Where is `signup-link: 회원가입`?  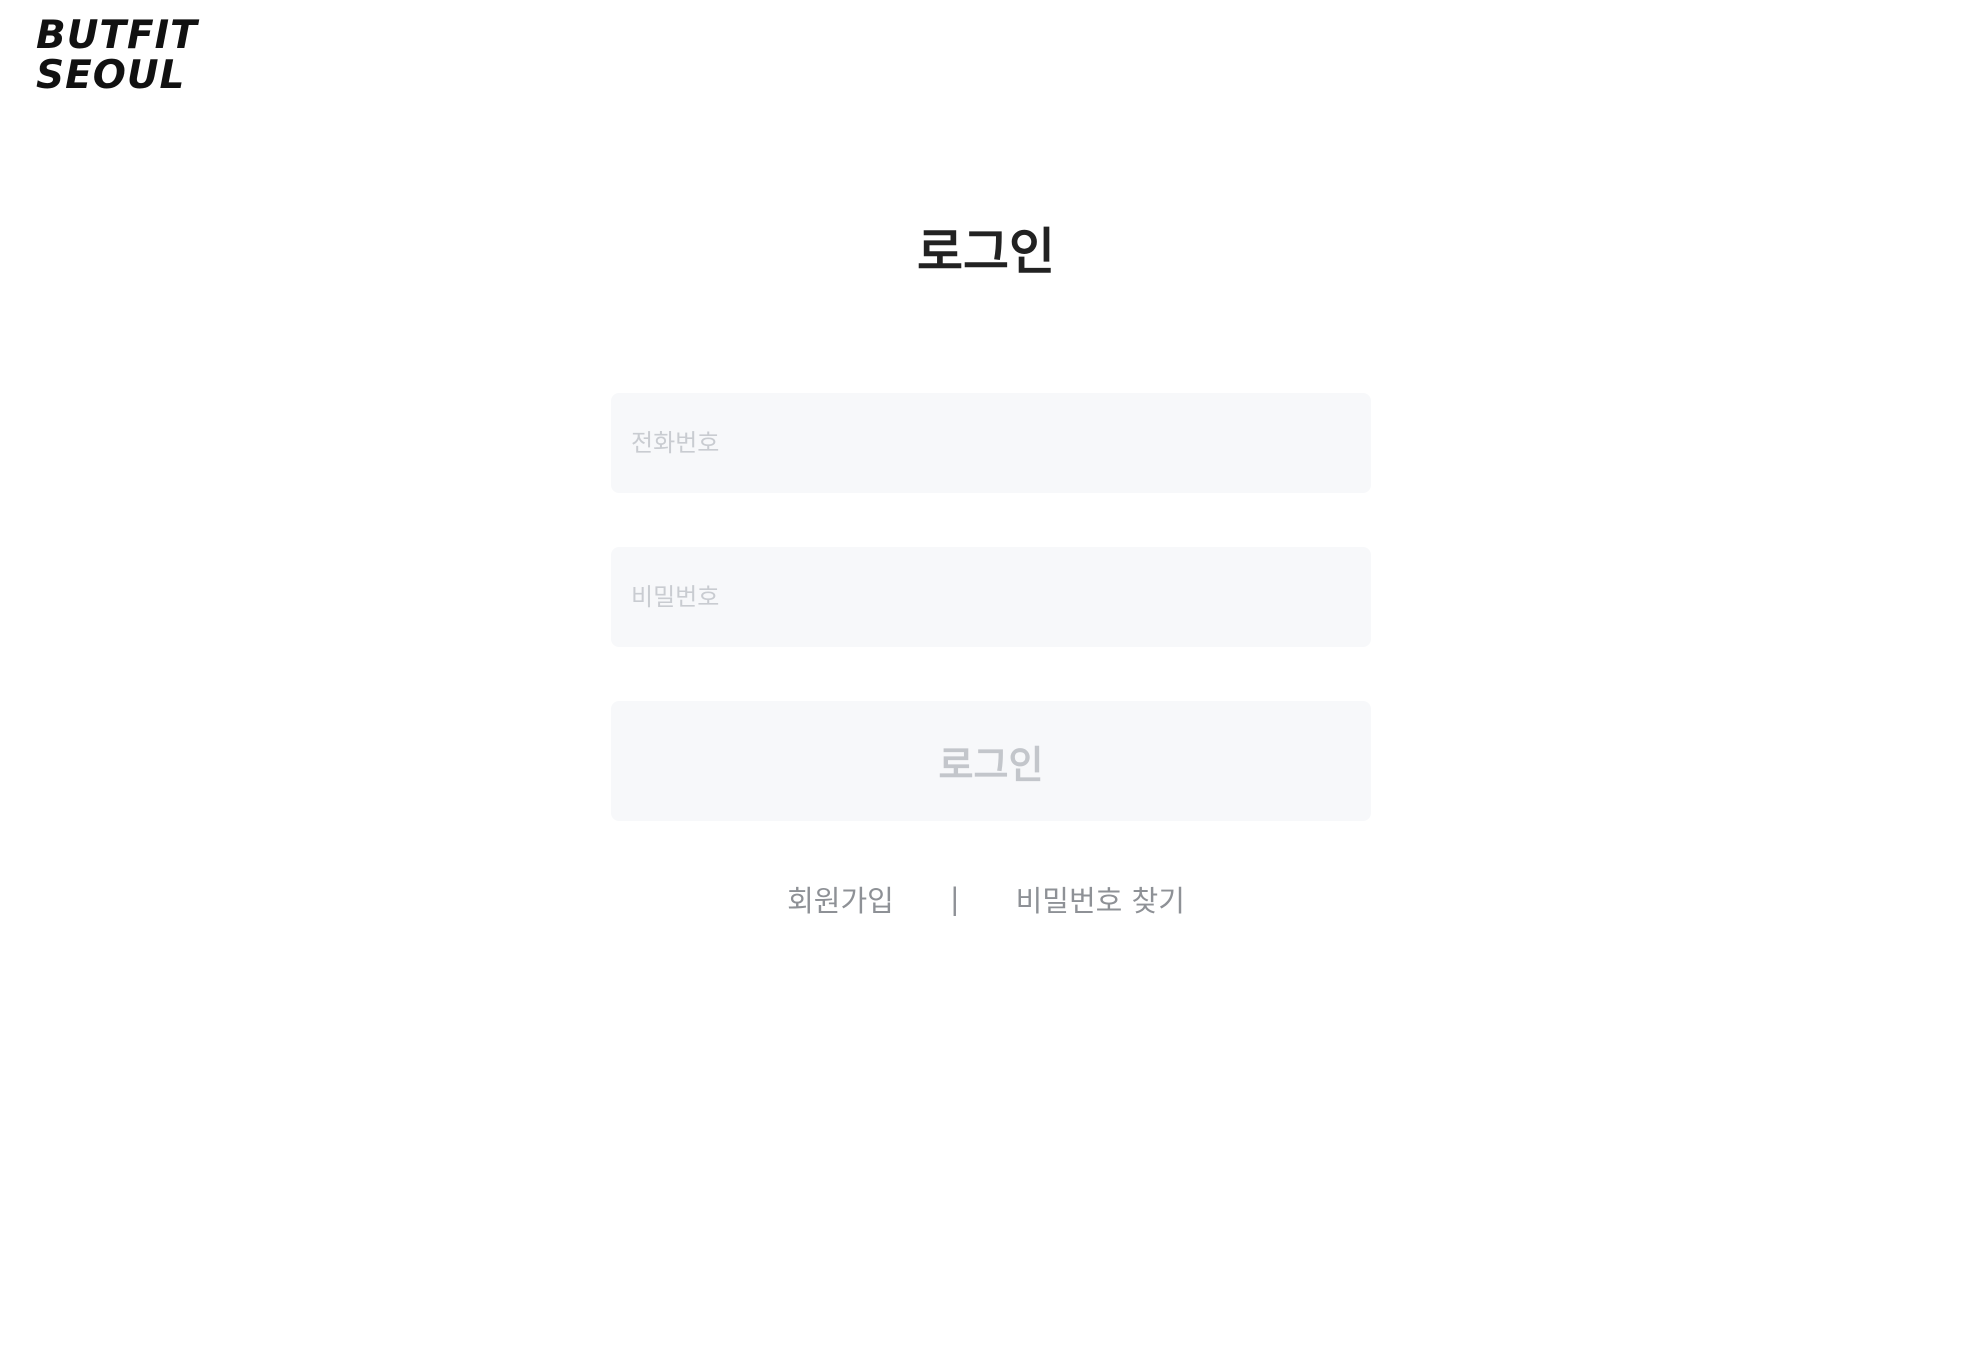 signup-link: 회원가입 is located at coordinates (840, 899).